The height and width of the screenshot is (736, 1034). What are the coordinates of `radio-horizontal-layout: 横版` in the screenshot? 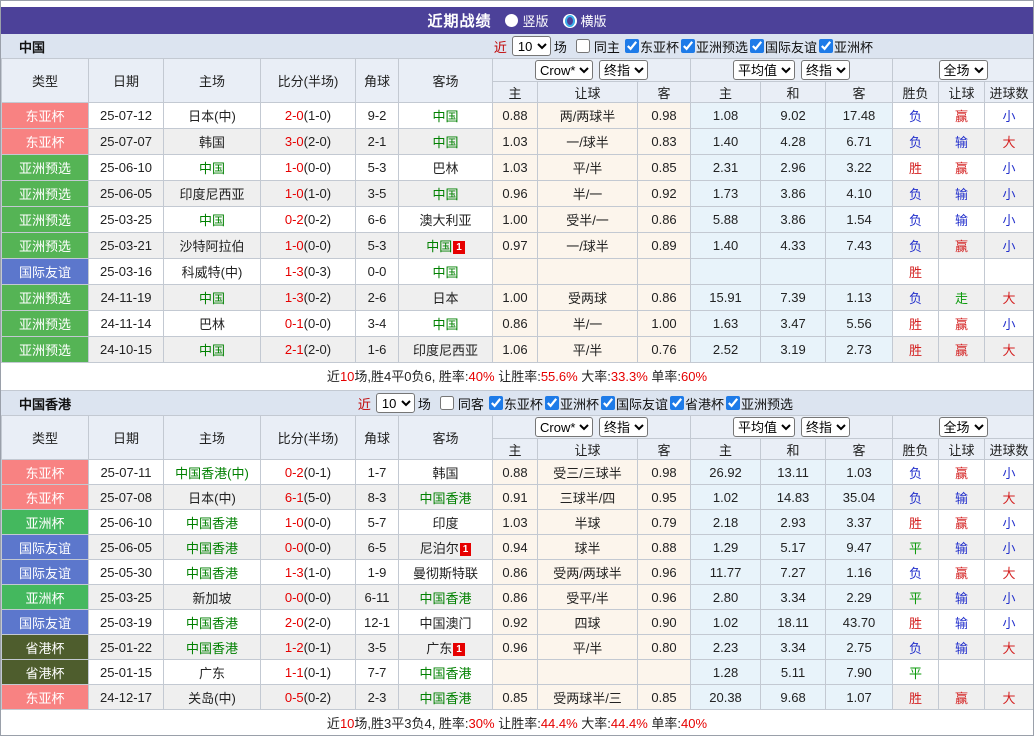 It's located at (584, 20).